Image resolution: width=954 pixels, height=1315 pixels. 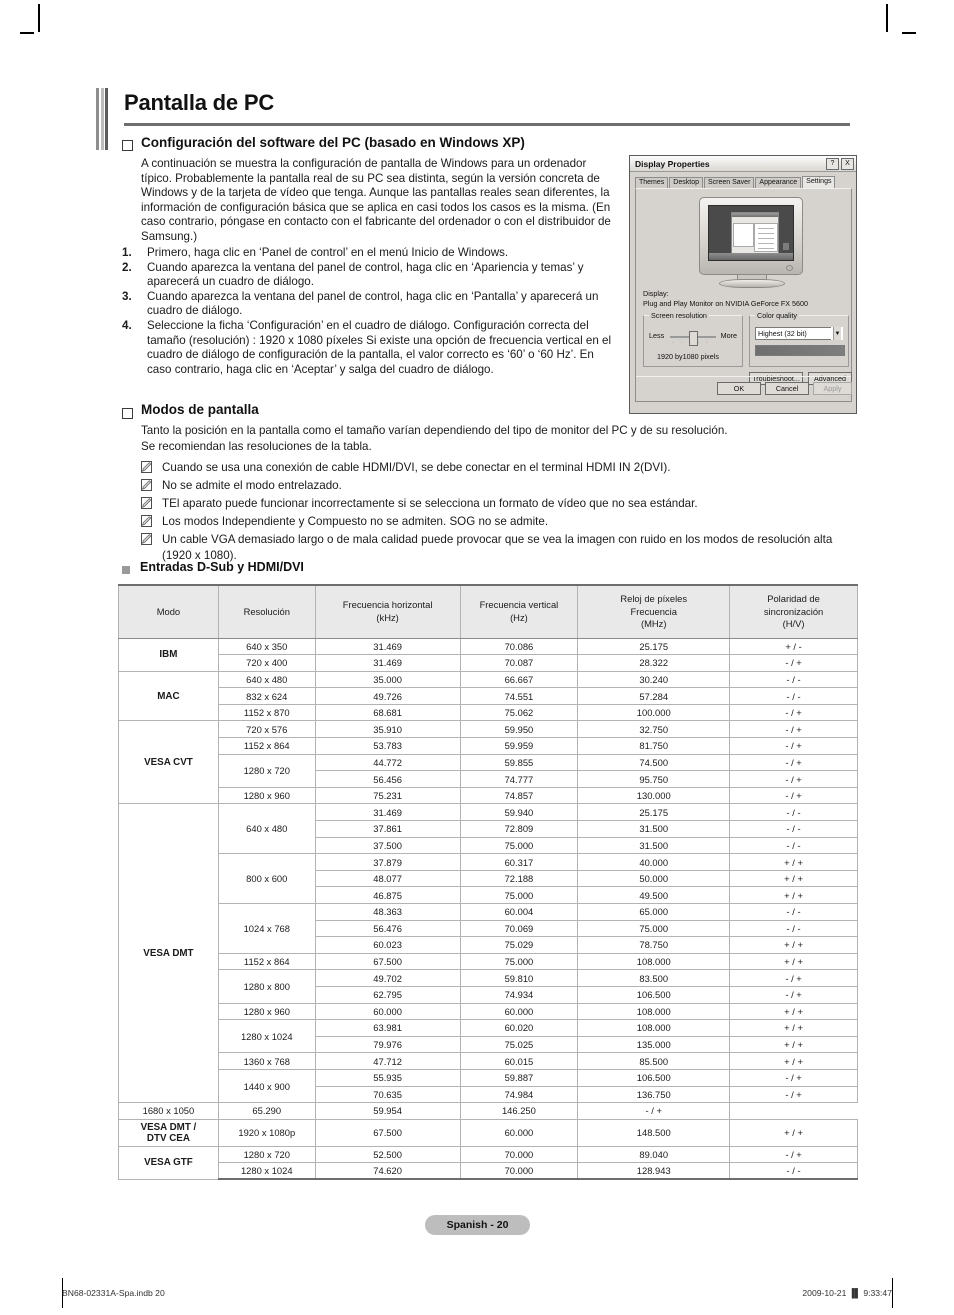 What do you see at coordinates (654, 712) in the screenshot?
I see `cell-pixel-clock: 100.000` at bounding box center [654, 712].